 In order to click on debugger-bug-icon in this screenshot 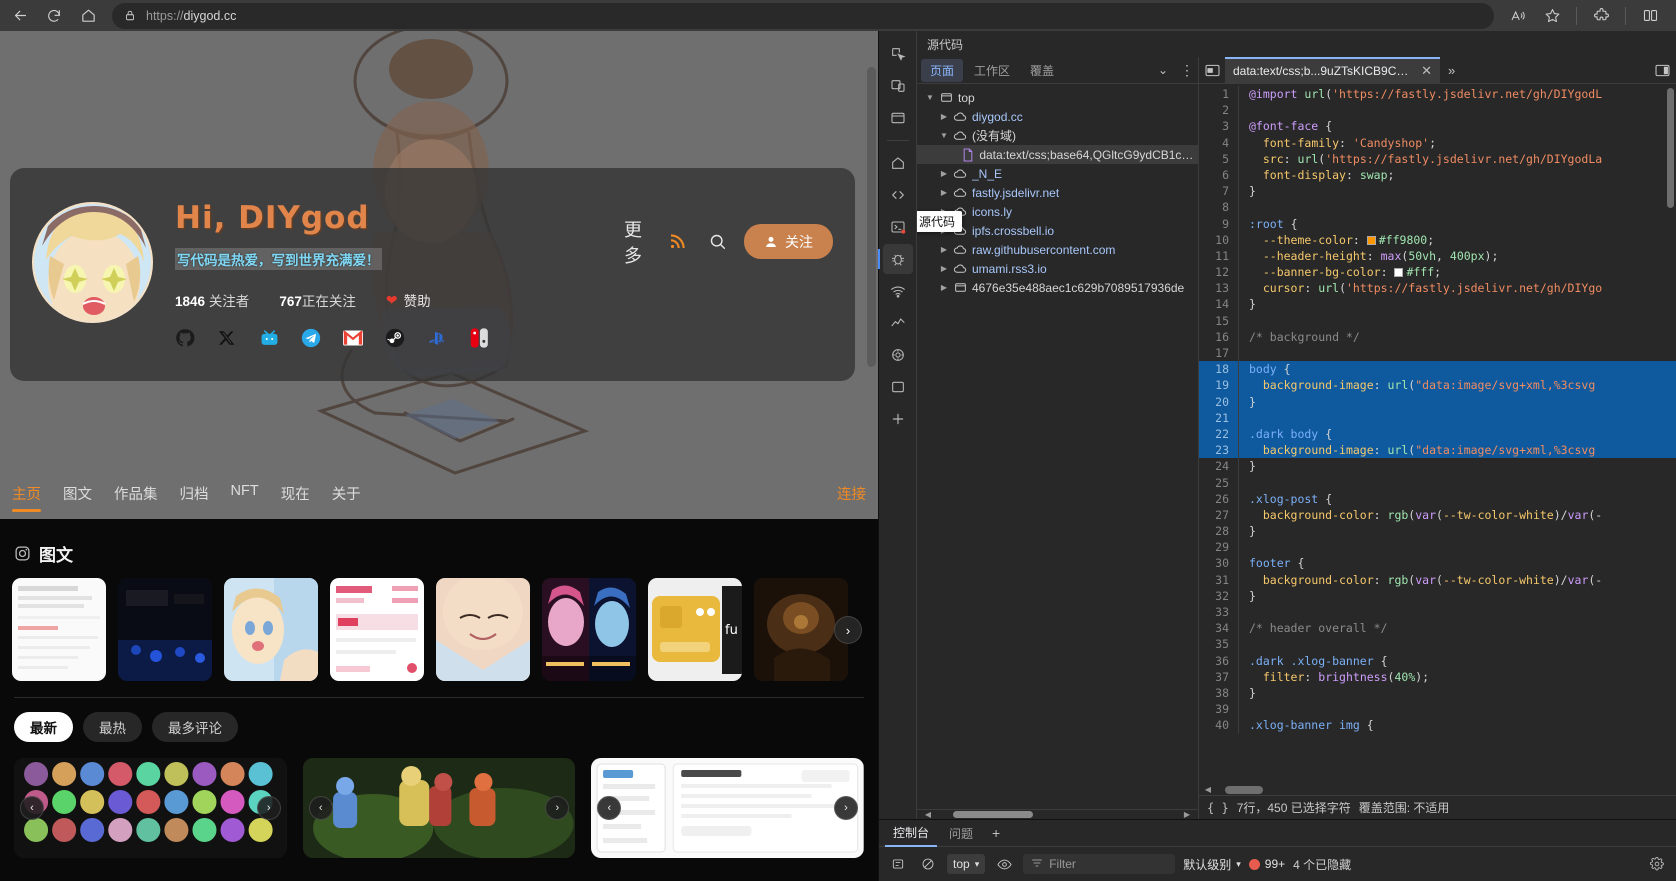, I will do `click(895, 259)`.